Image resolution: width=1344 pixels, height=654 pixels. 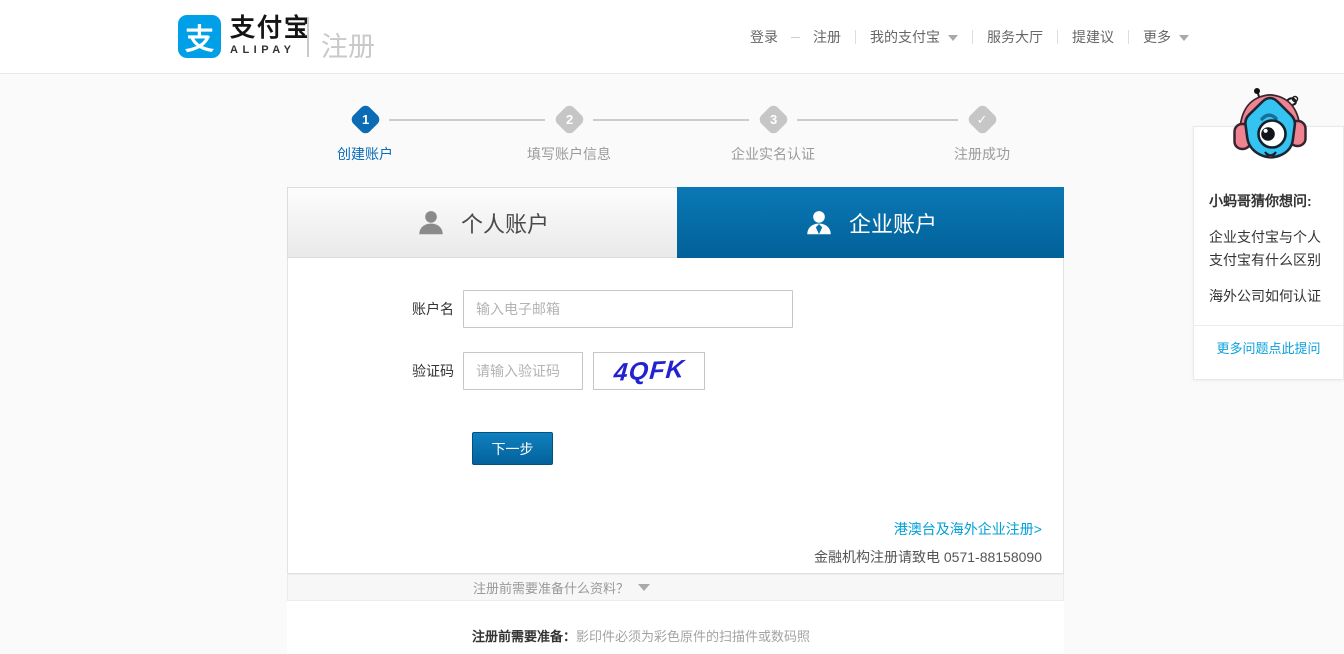 I want to click on step-create-account: 1 创建账户, so click(x=365, y=133).